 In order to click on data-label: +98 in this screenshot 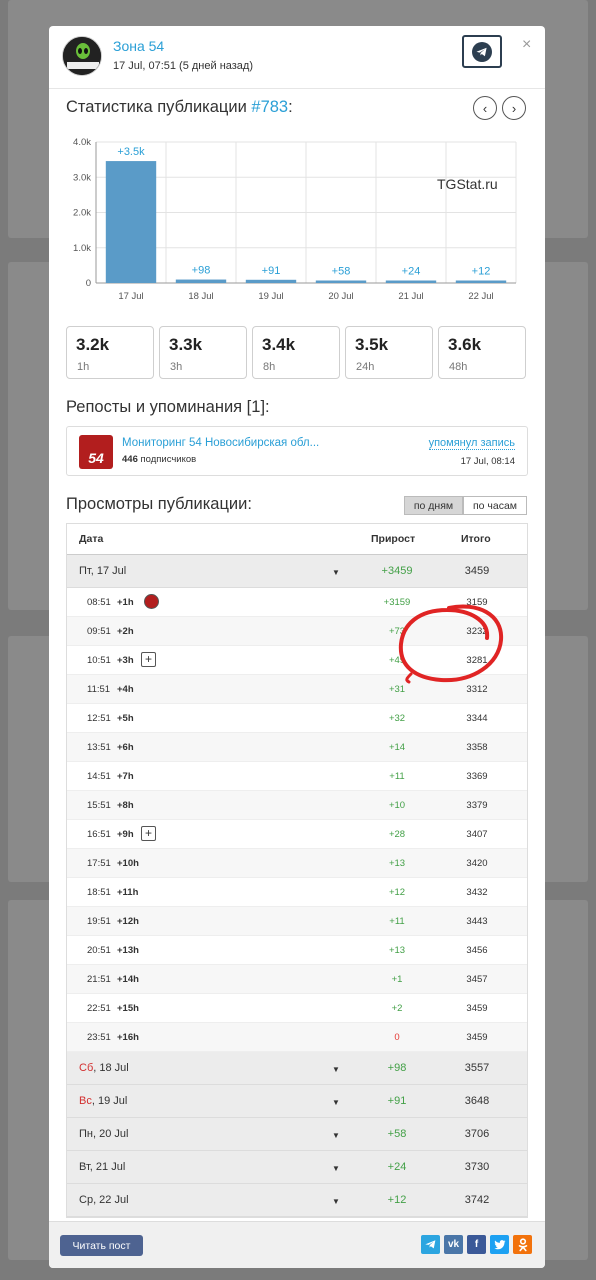, I will do `click(201, 271)`.